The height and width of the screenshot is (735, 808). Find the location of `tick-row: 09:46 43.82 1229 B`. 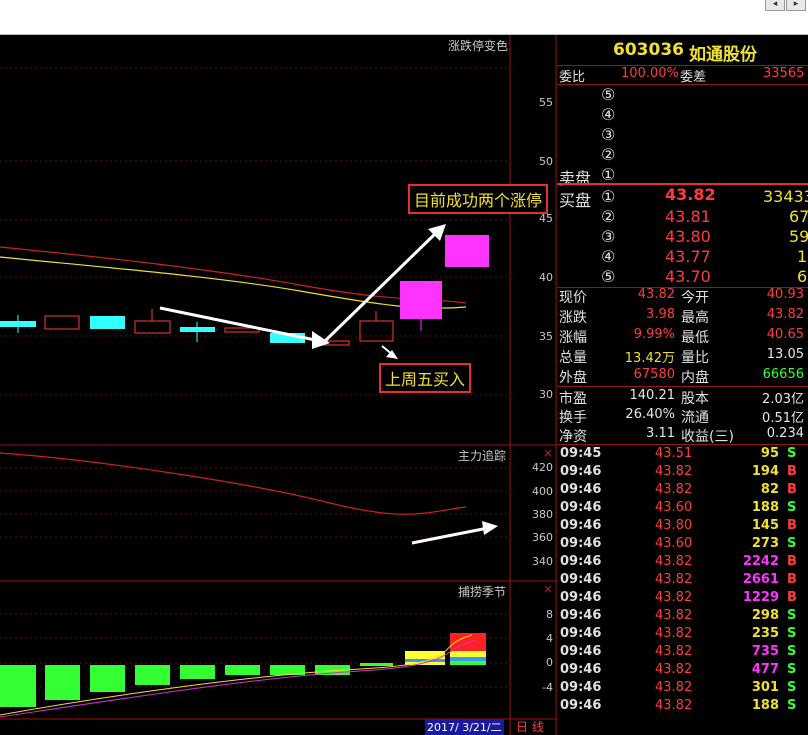

tick-row: 09:46 43.82 1229 B is located at coordinates (682, 599).